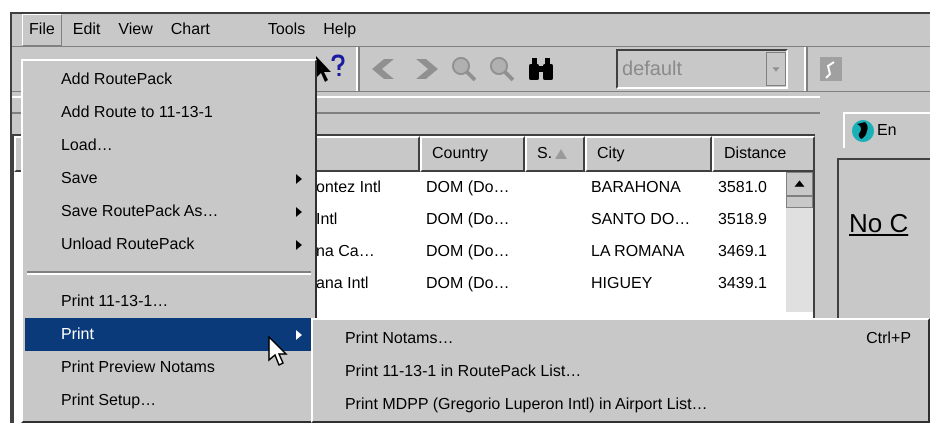 This screenshot has height=423, width=930. What do you see at coordinates (87, 30) in the screenshot?
I see `menu-bar-item: Edit` at bounding box center [87, 30].